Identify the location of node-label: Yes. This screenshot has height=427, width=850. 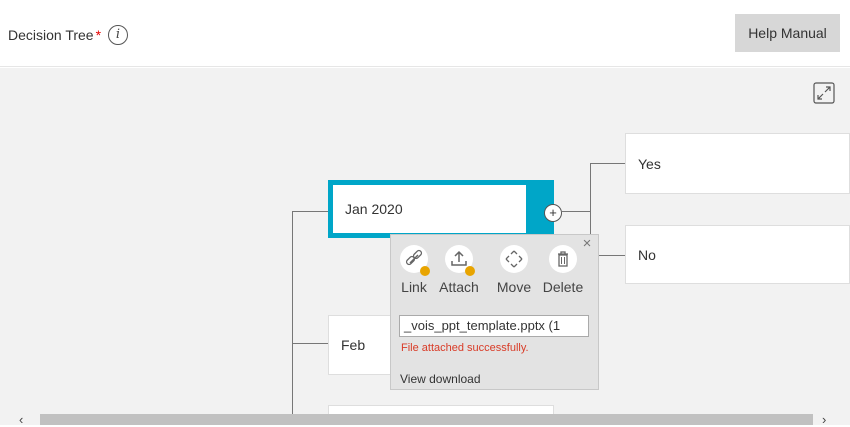
(649, 163).